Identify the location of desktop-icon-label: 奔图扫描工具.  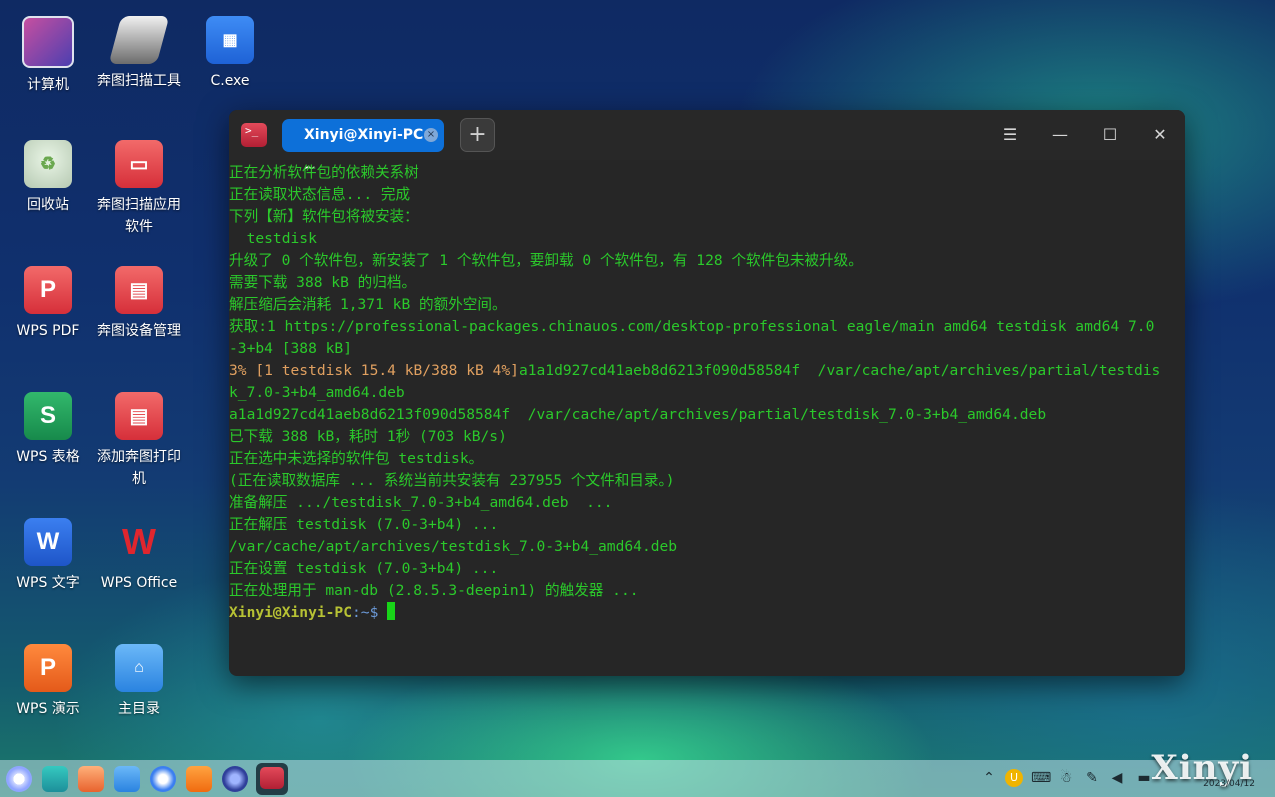
(139, 81).